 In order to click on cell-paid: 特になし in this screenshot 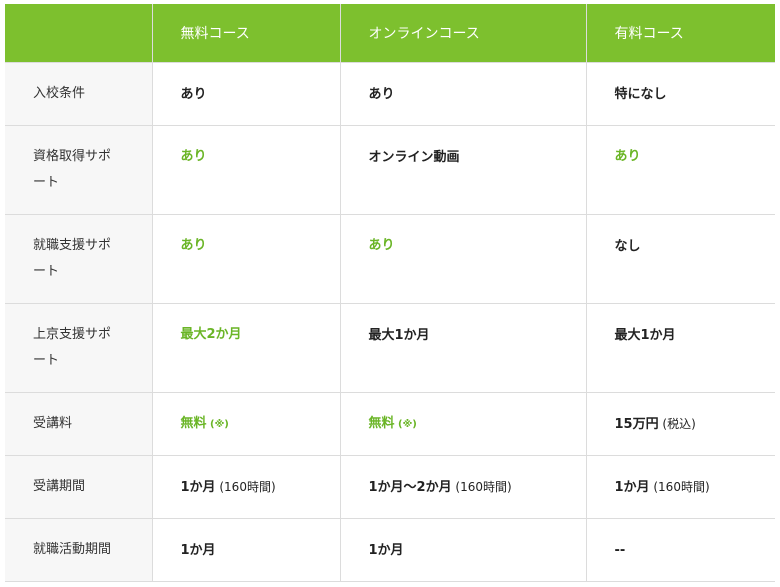, I will do `click(680, 93)`.